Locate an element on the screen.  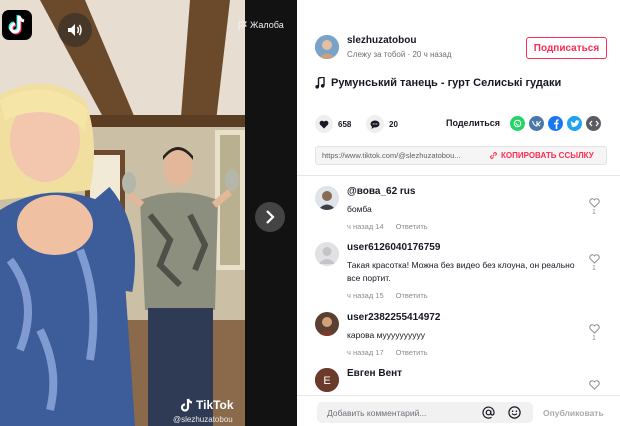
comment-time: ч назад 14 is located at coordinates (365, 226).